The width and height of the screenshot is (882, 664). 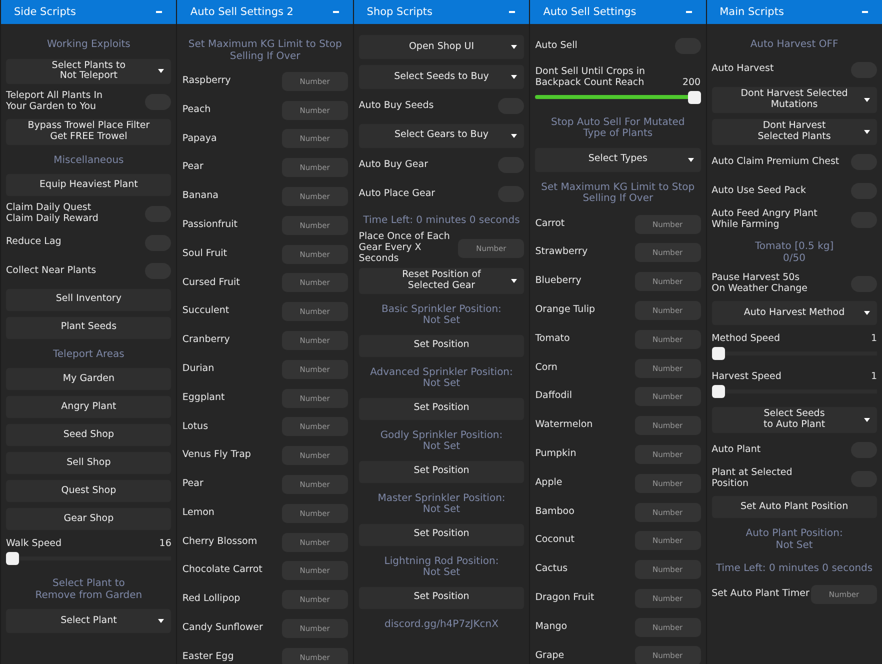 What do you see at coordinates (199, 139) in the screenshot?
I see `field-label: Papaya` at bounding box center [199, 139].